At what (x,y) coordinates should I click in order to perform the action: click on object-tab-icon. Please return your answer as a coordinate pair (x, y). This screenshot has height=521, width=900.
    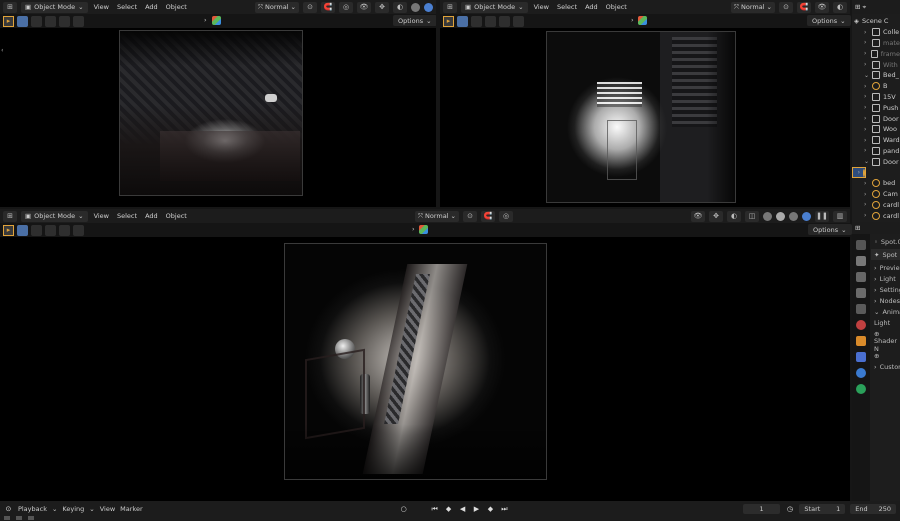
    Looking at the image, I should click on (861, 341).